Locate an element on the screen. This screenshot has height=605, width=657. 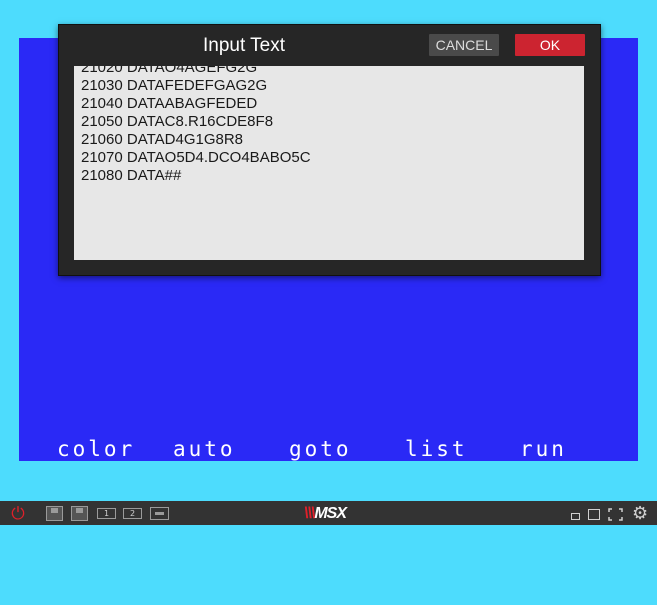
function-key-1: color is located at coordinates (96, 449).